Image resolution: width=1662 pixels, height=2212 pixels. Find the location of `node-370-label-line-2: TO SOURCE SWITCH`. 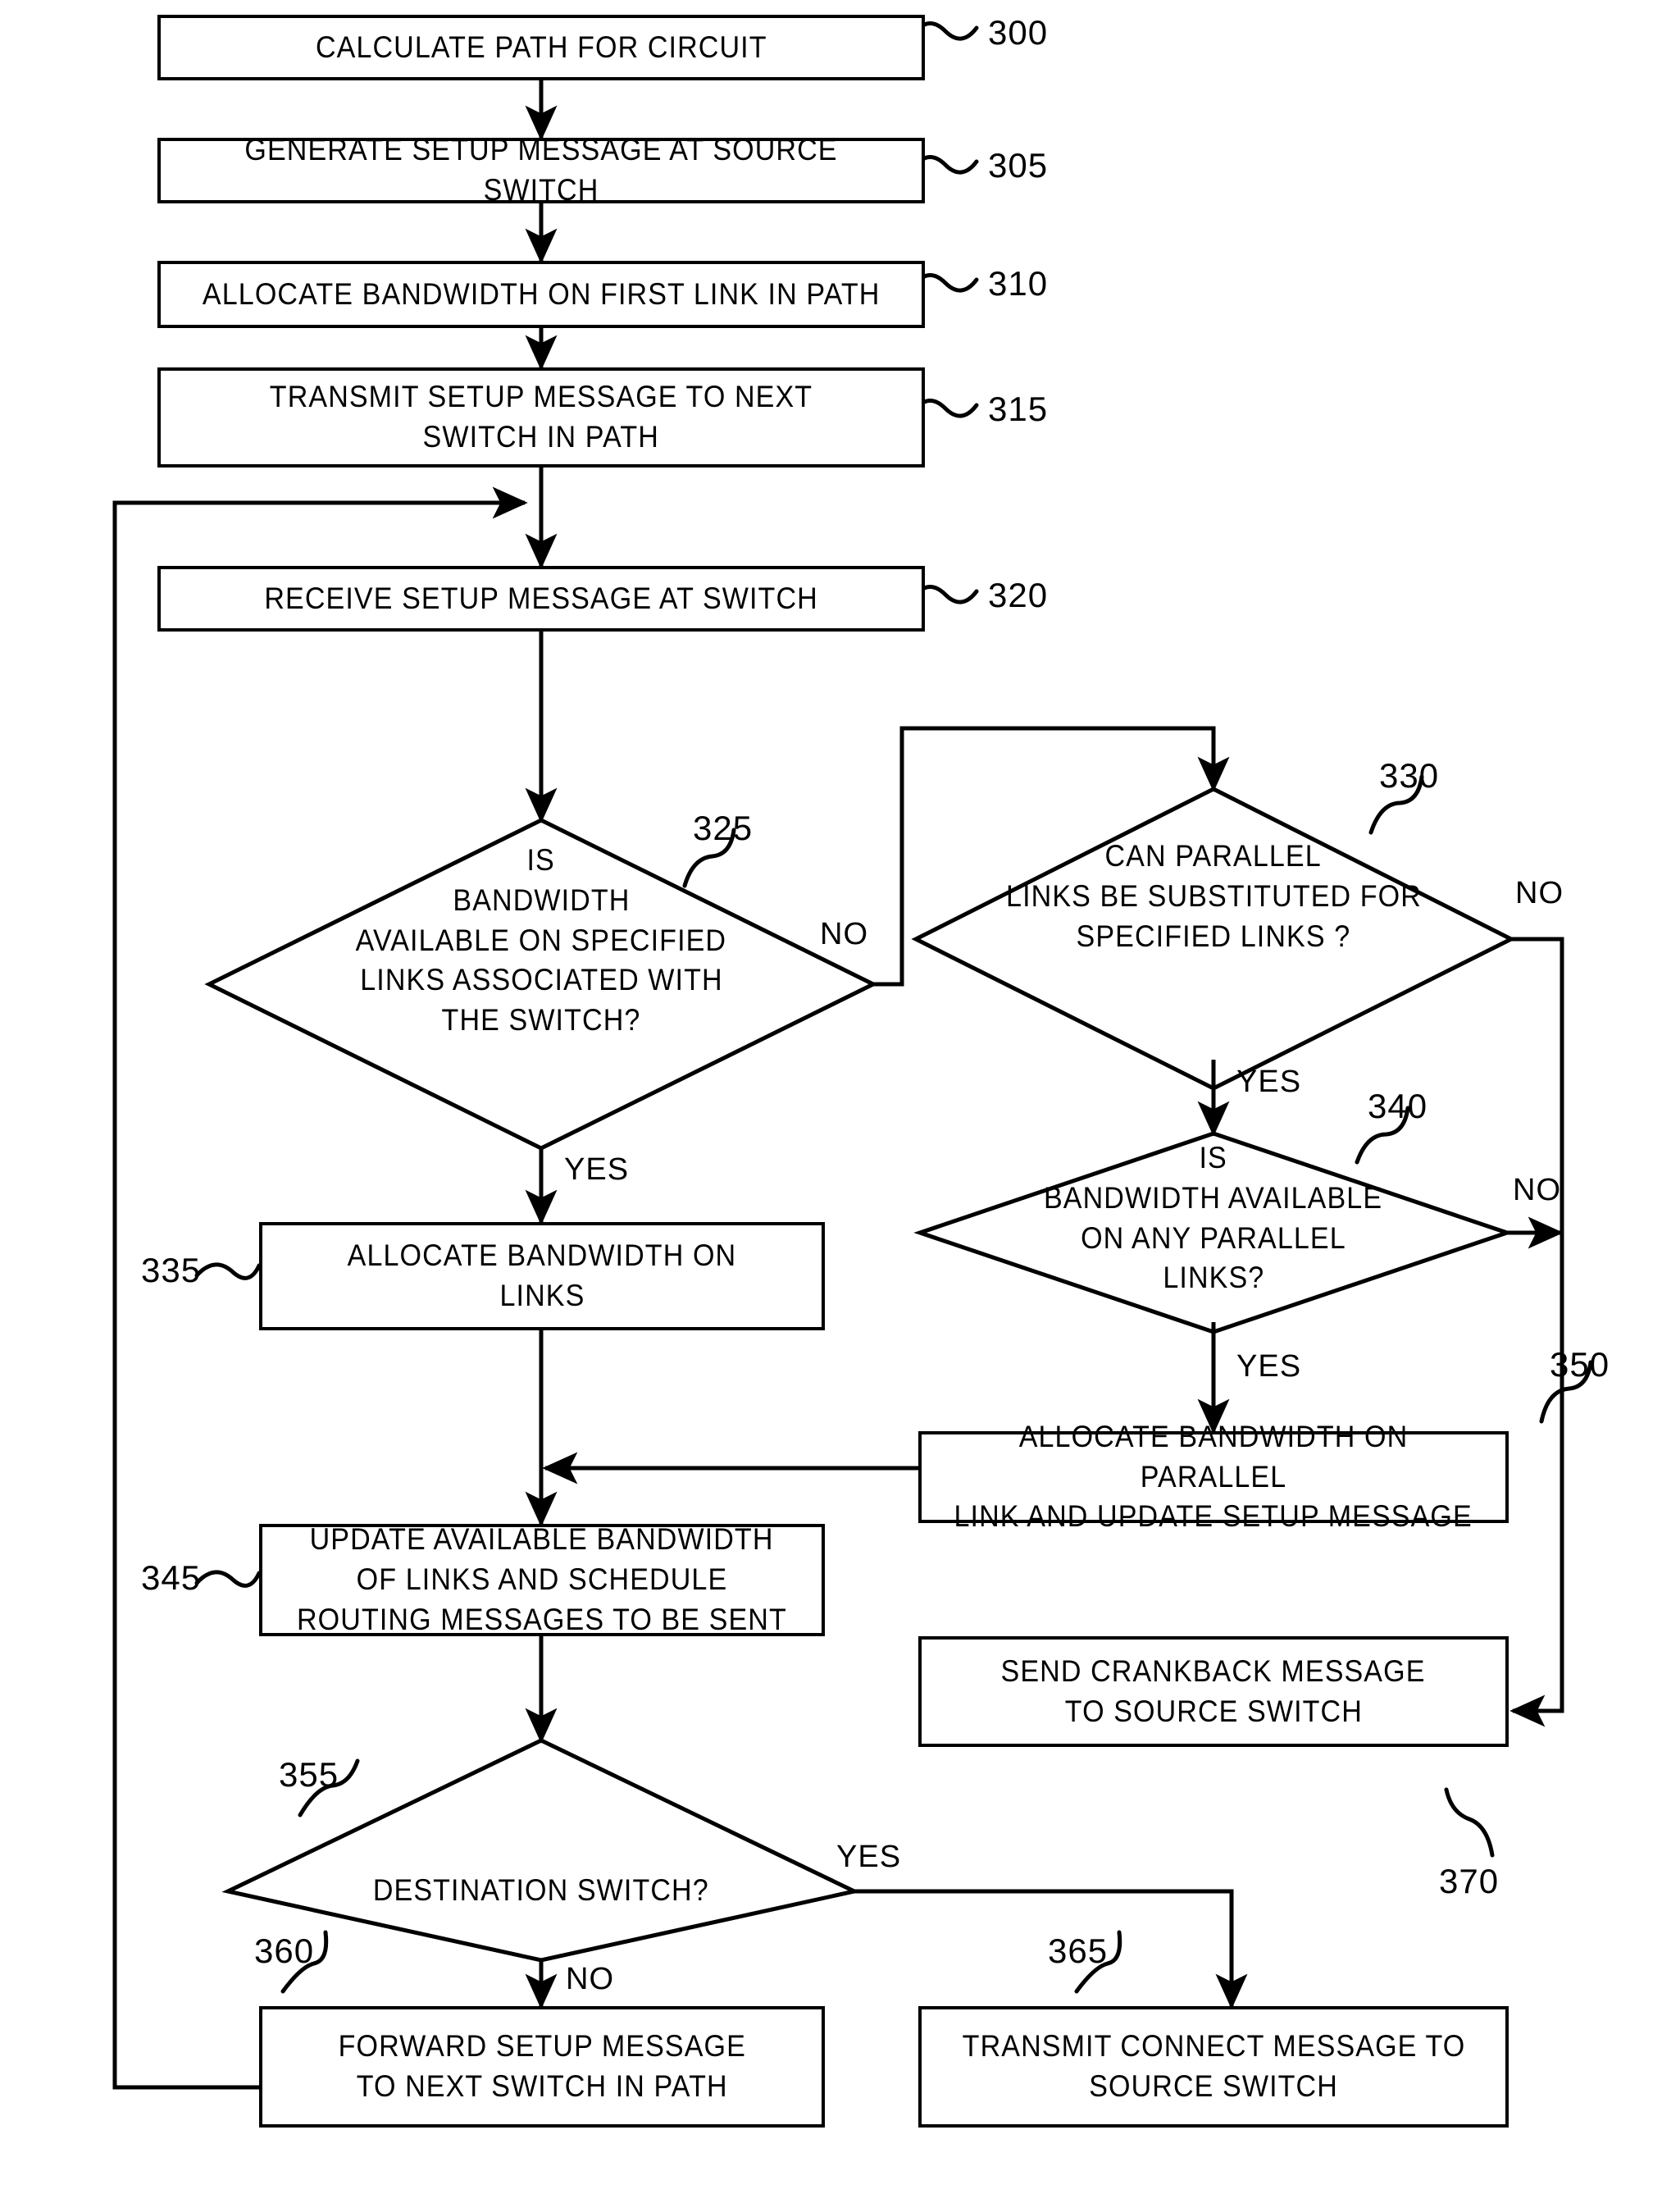

node-370-label-line-2: TO SOURCE SWITCH is located at coordinates (1213, 1711).